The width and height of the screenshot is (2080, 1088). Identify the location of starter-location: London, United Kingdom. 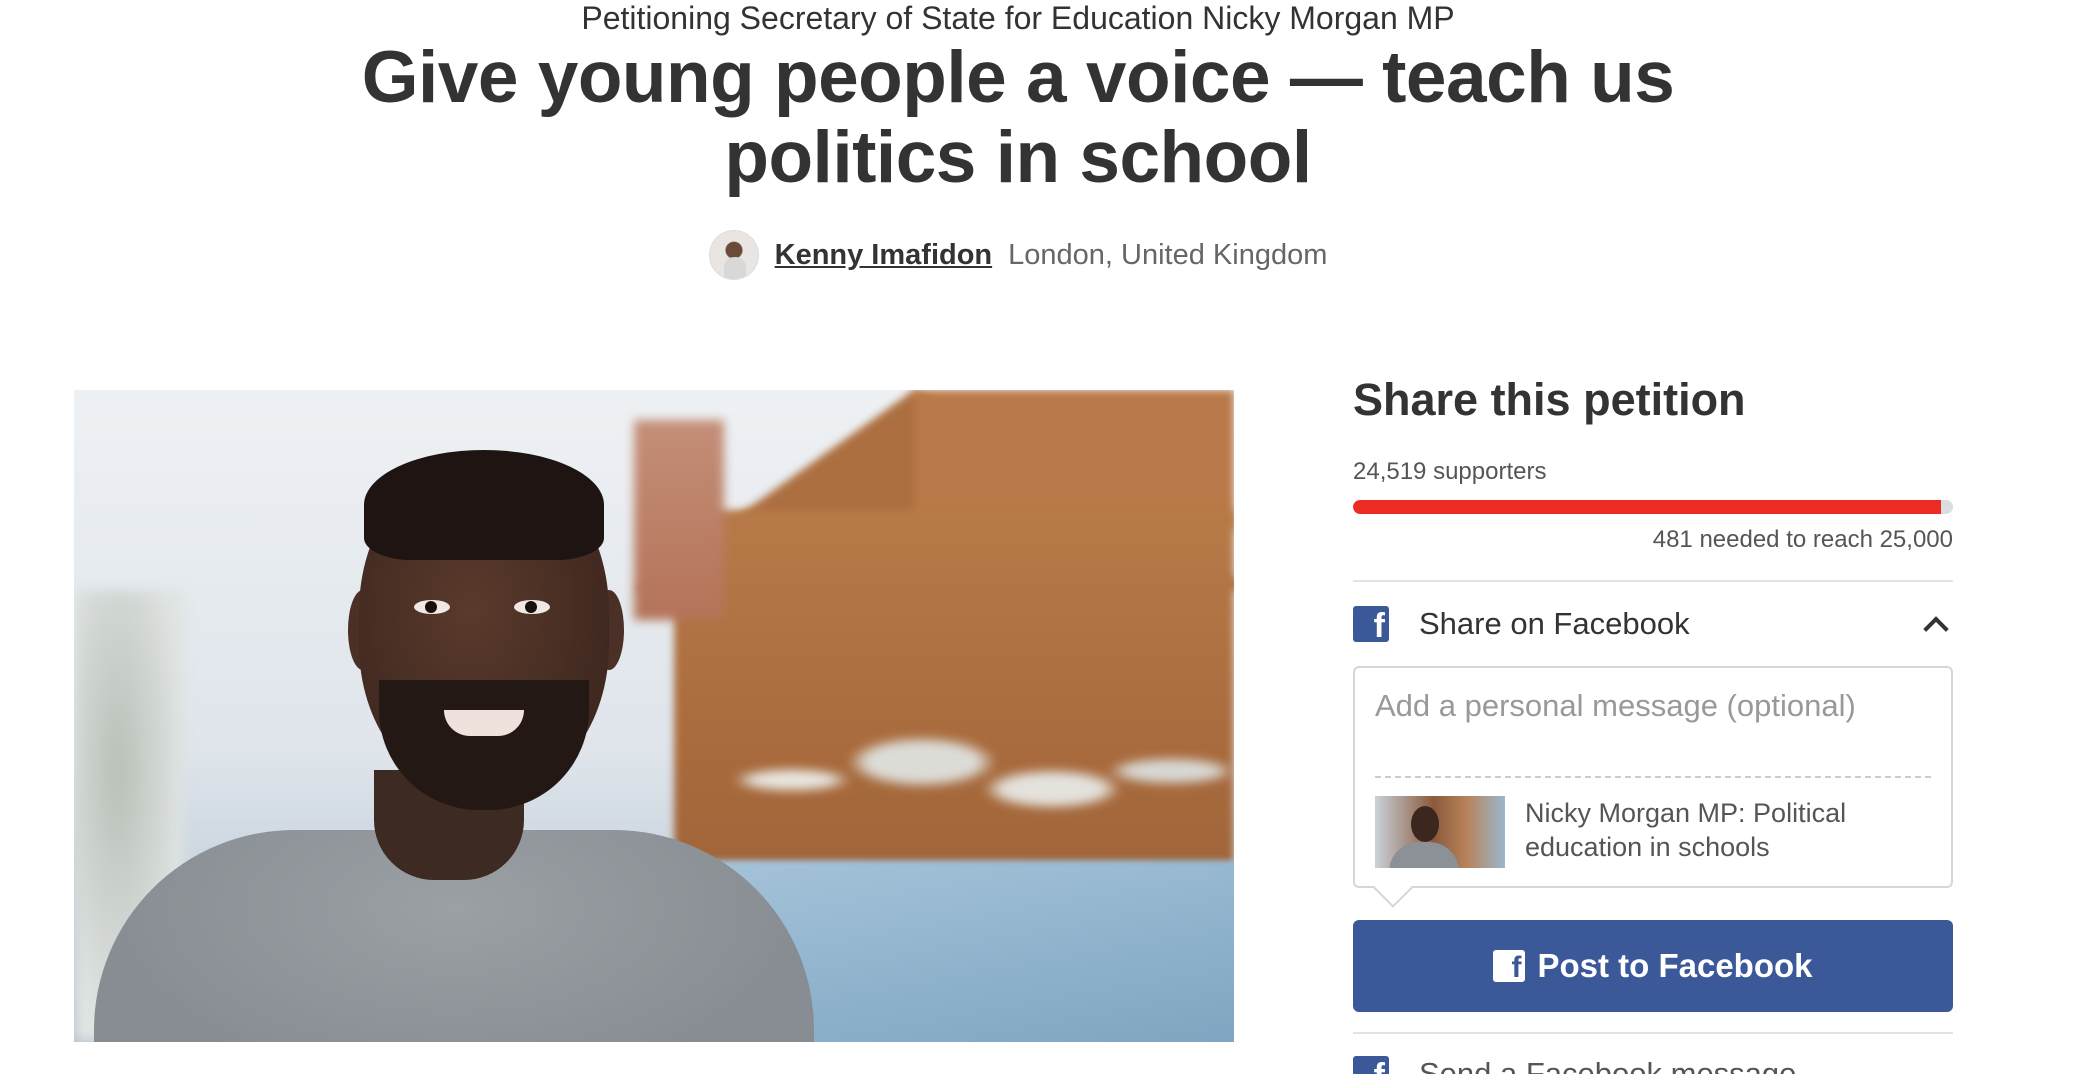
(1168, 254).